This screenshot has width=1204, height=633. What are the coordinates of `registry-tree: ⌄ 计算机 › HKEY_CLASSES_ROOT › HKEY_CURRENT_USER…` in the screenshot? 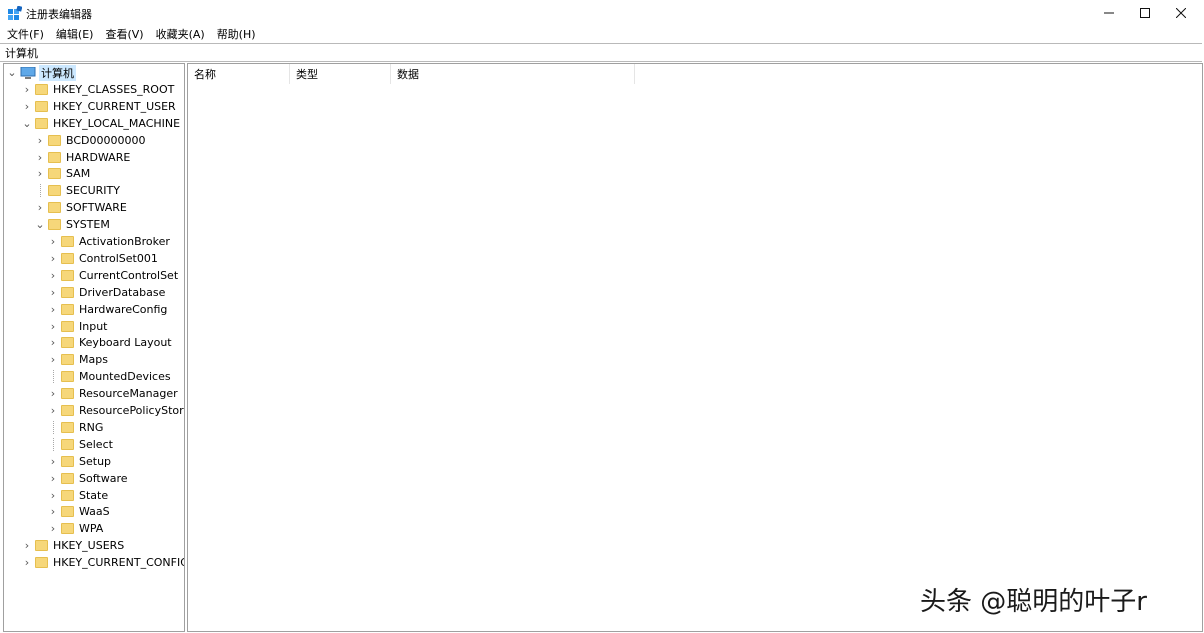 It's located at (94, 347).